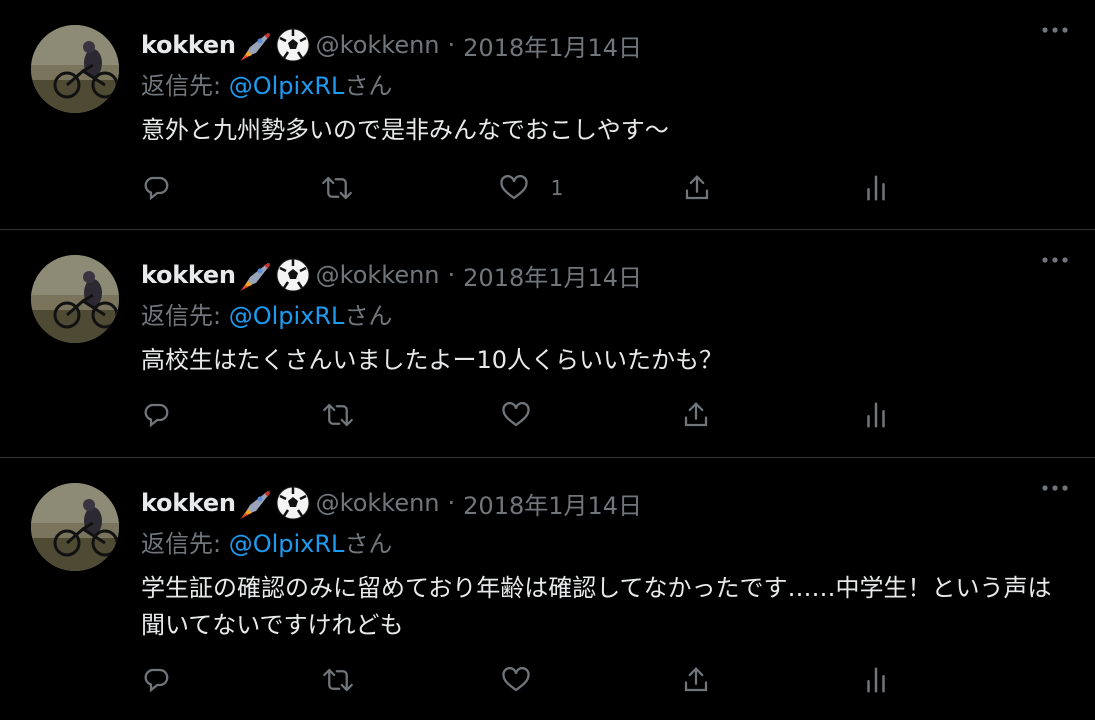 The image size is (1095, 720). I want to click on tweet-text: 意外と九州勢多いので是非みんなでおこしやす〜, so click(405, 130).